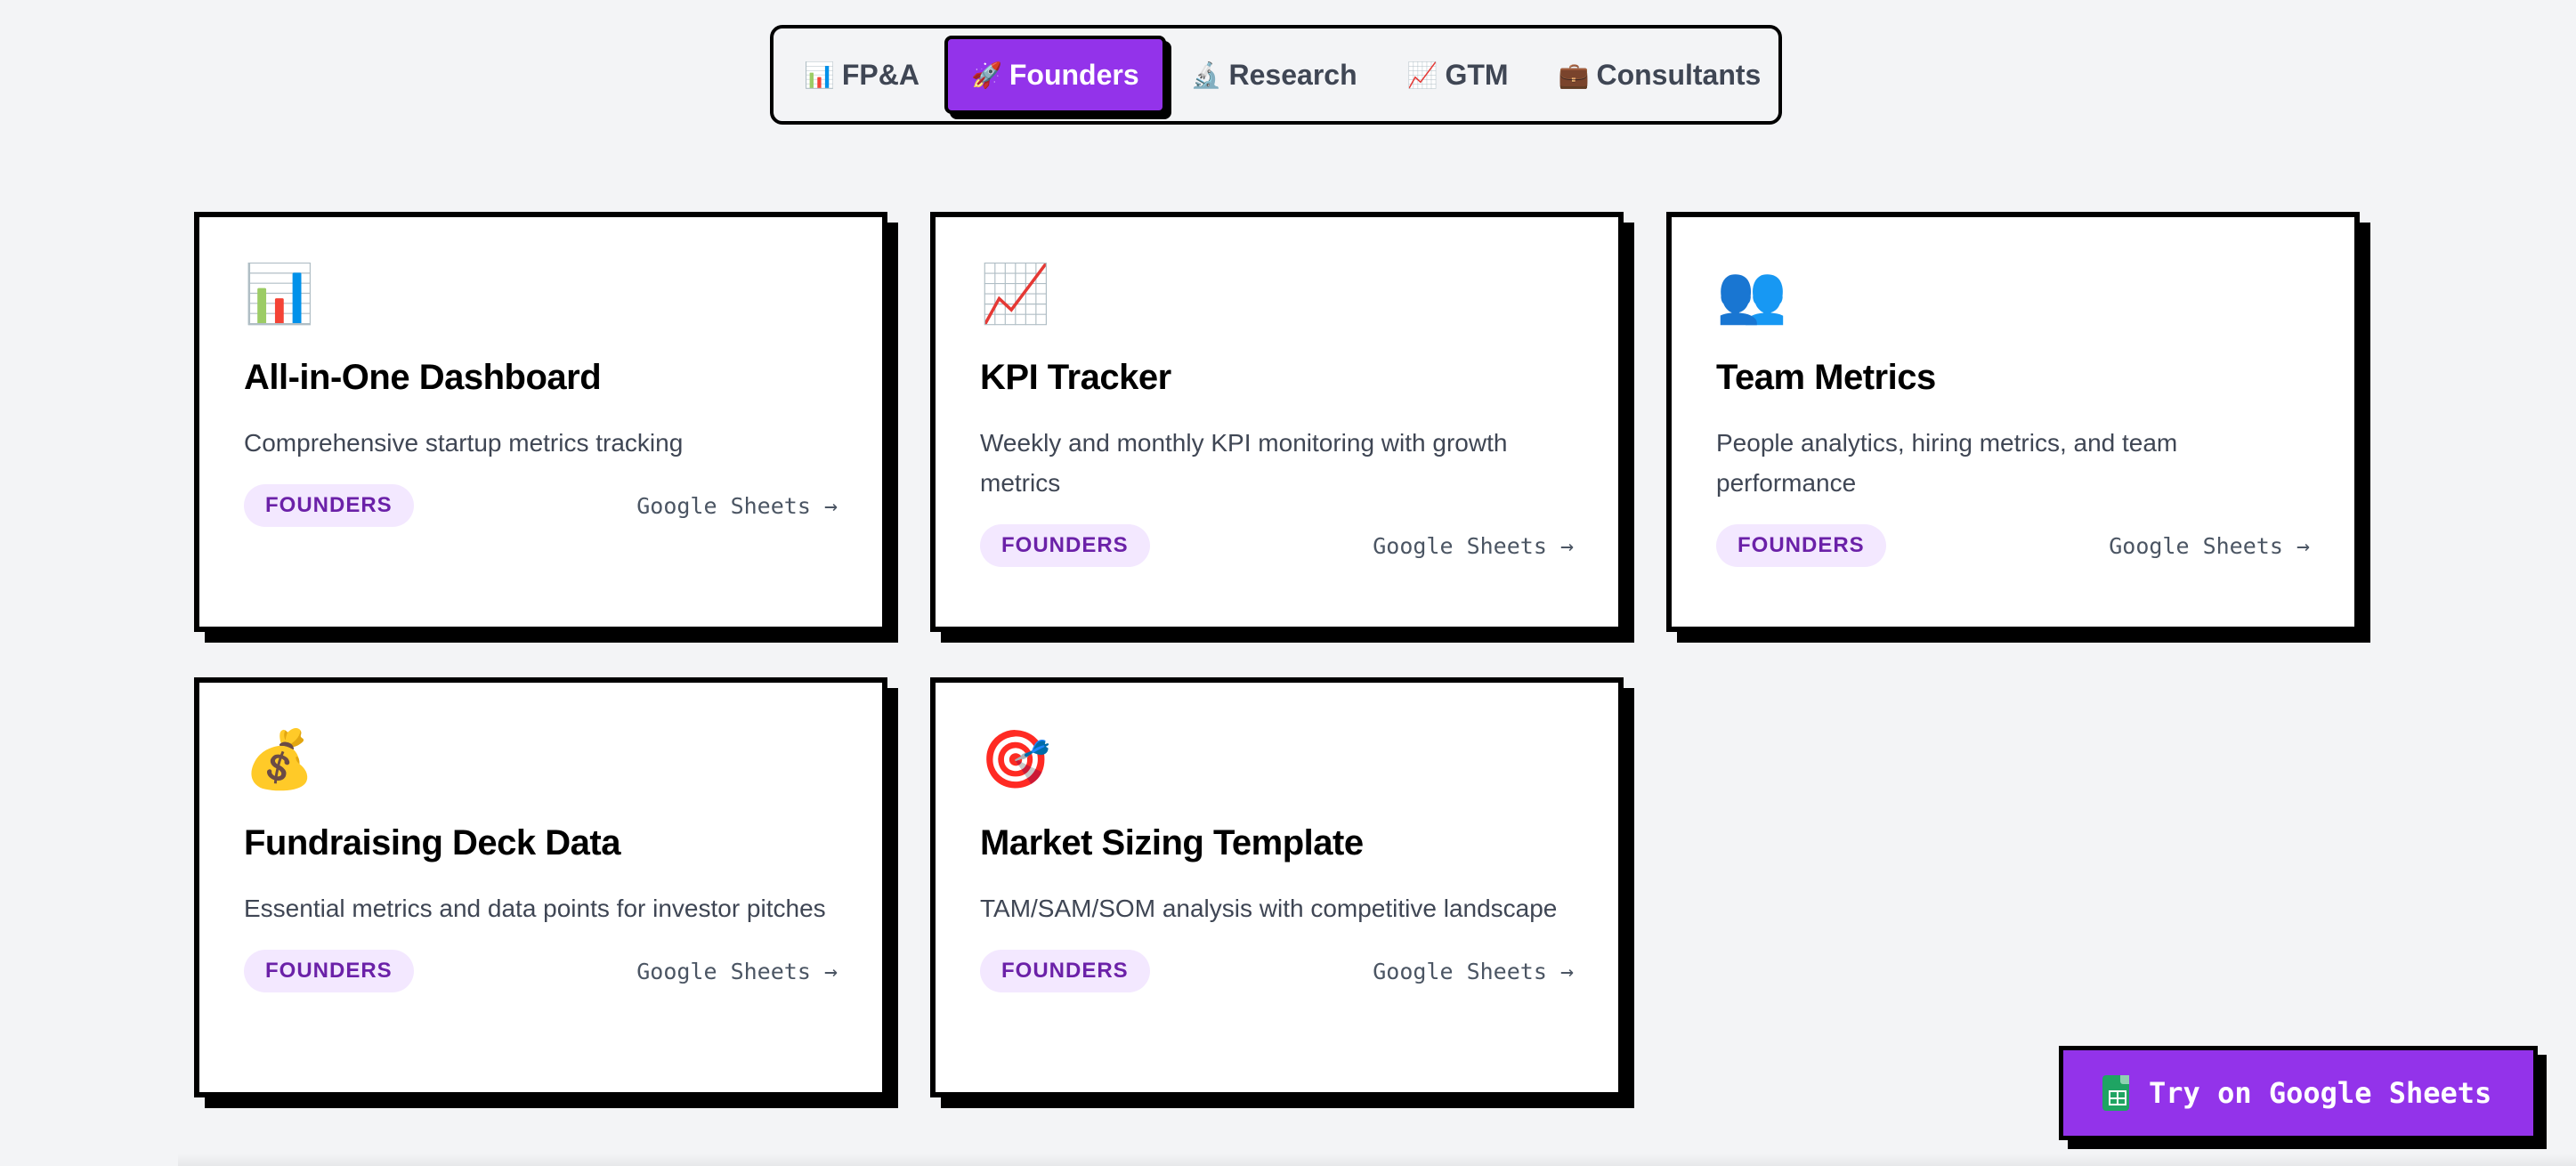  I want to click on tab-founders: 🚀 Founders, so click(1055, 75).